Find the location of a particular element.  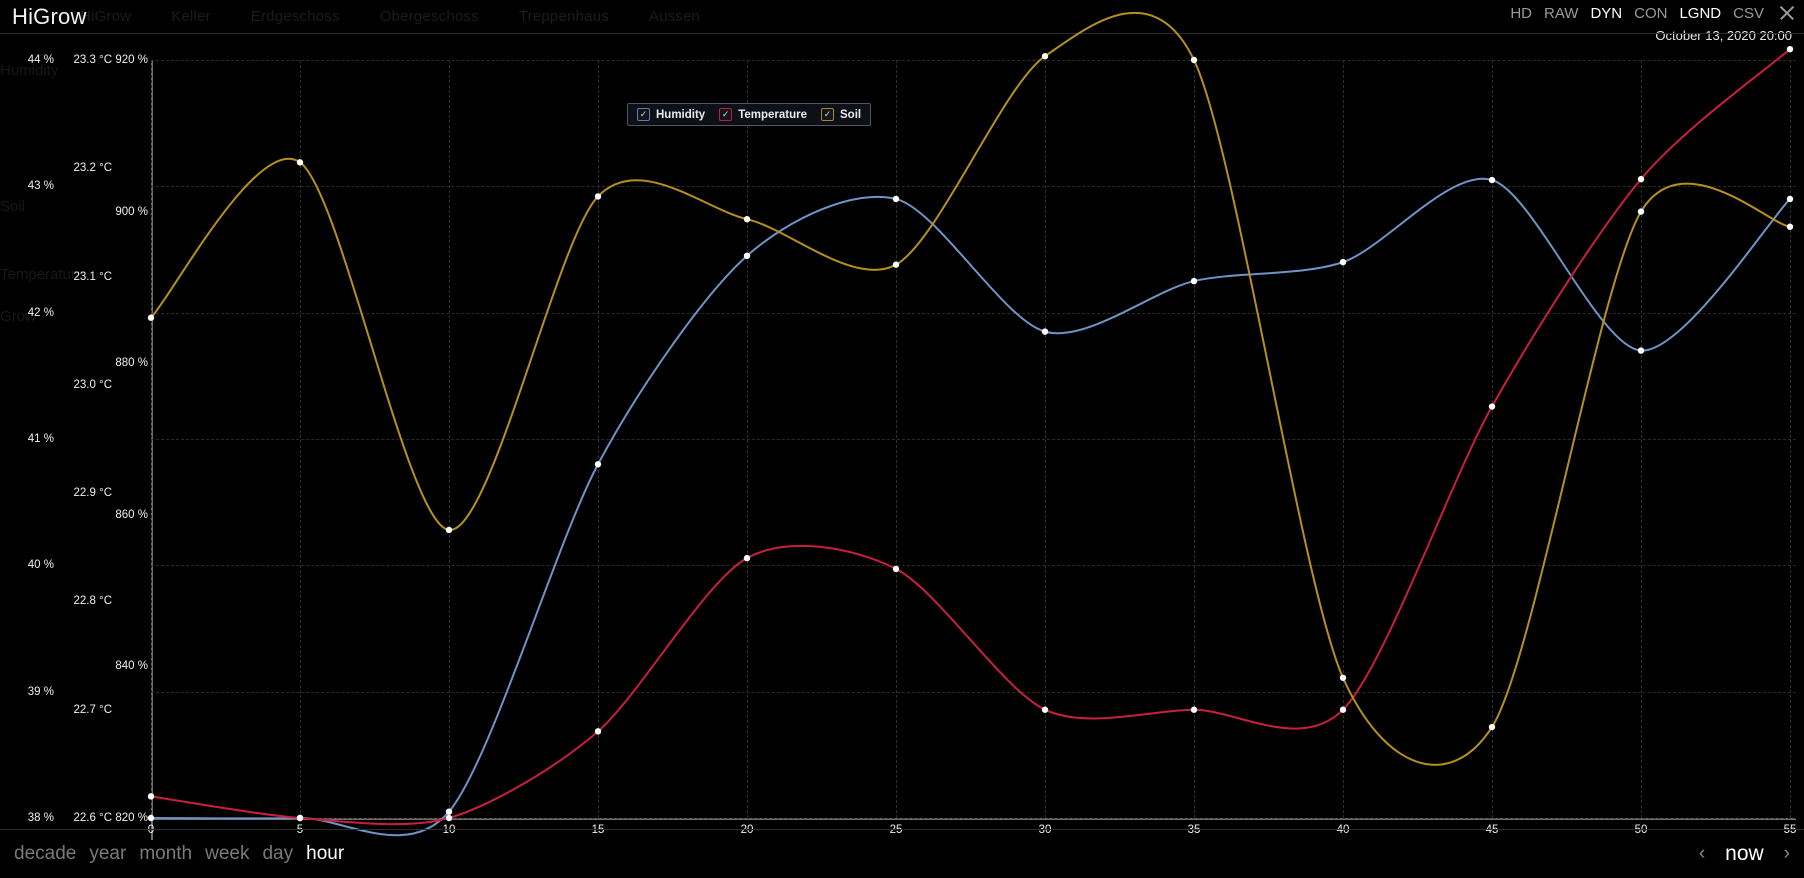

close-icon is located at coordinates (1787, 13).